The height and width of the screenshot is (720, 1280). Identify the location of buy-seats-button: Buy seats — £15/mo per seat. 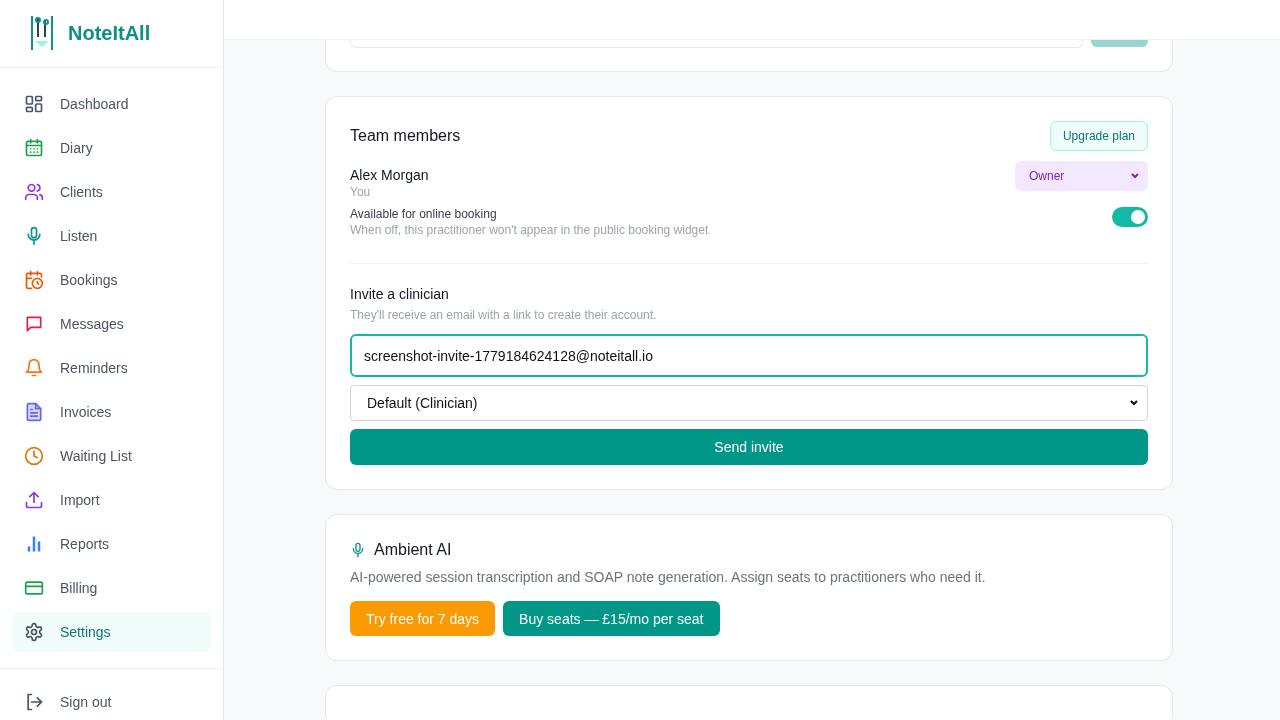
(611, 618).